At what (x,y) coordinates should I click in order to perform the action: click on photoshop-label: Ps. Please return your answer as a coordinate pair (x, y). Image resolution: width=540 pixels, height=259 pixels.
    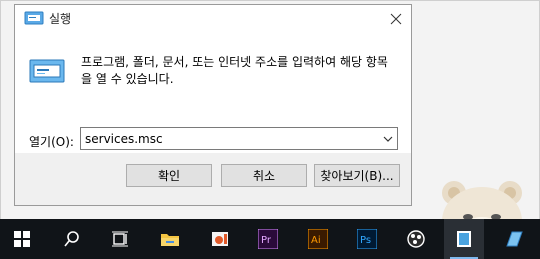
    Looking at the image, I should click on (365, 240).